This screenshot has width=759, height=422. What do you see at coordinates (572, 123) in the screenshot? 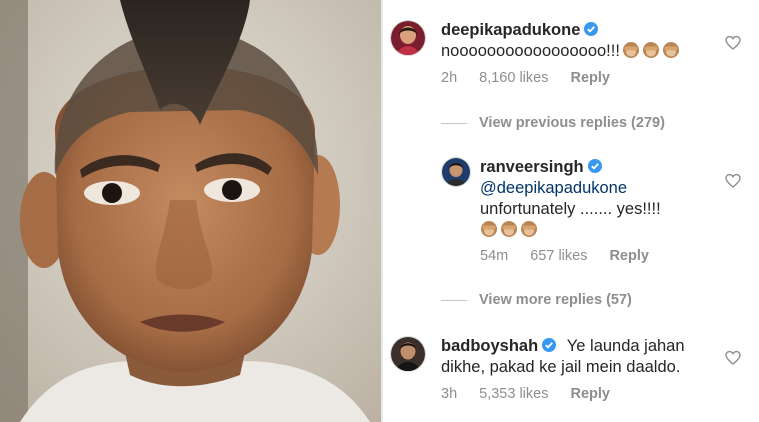
I see `view-previous-replies-label: View previous replies (279)` at bounding box center [572, 123].